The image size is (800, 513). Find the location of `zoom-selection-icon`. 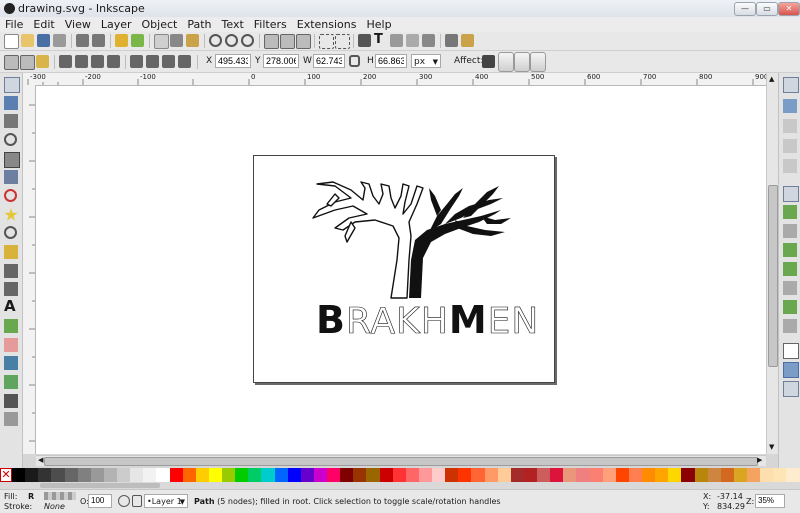

zoom-selection-icon is located at coordinates (215, 40).